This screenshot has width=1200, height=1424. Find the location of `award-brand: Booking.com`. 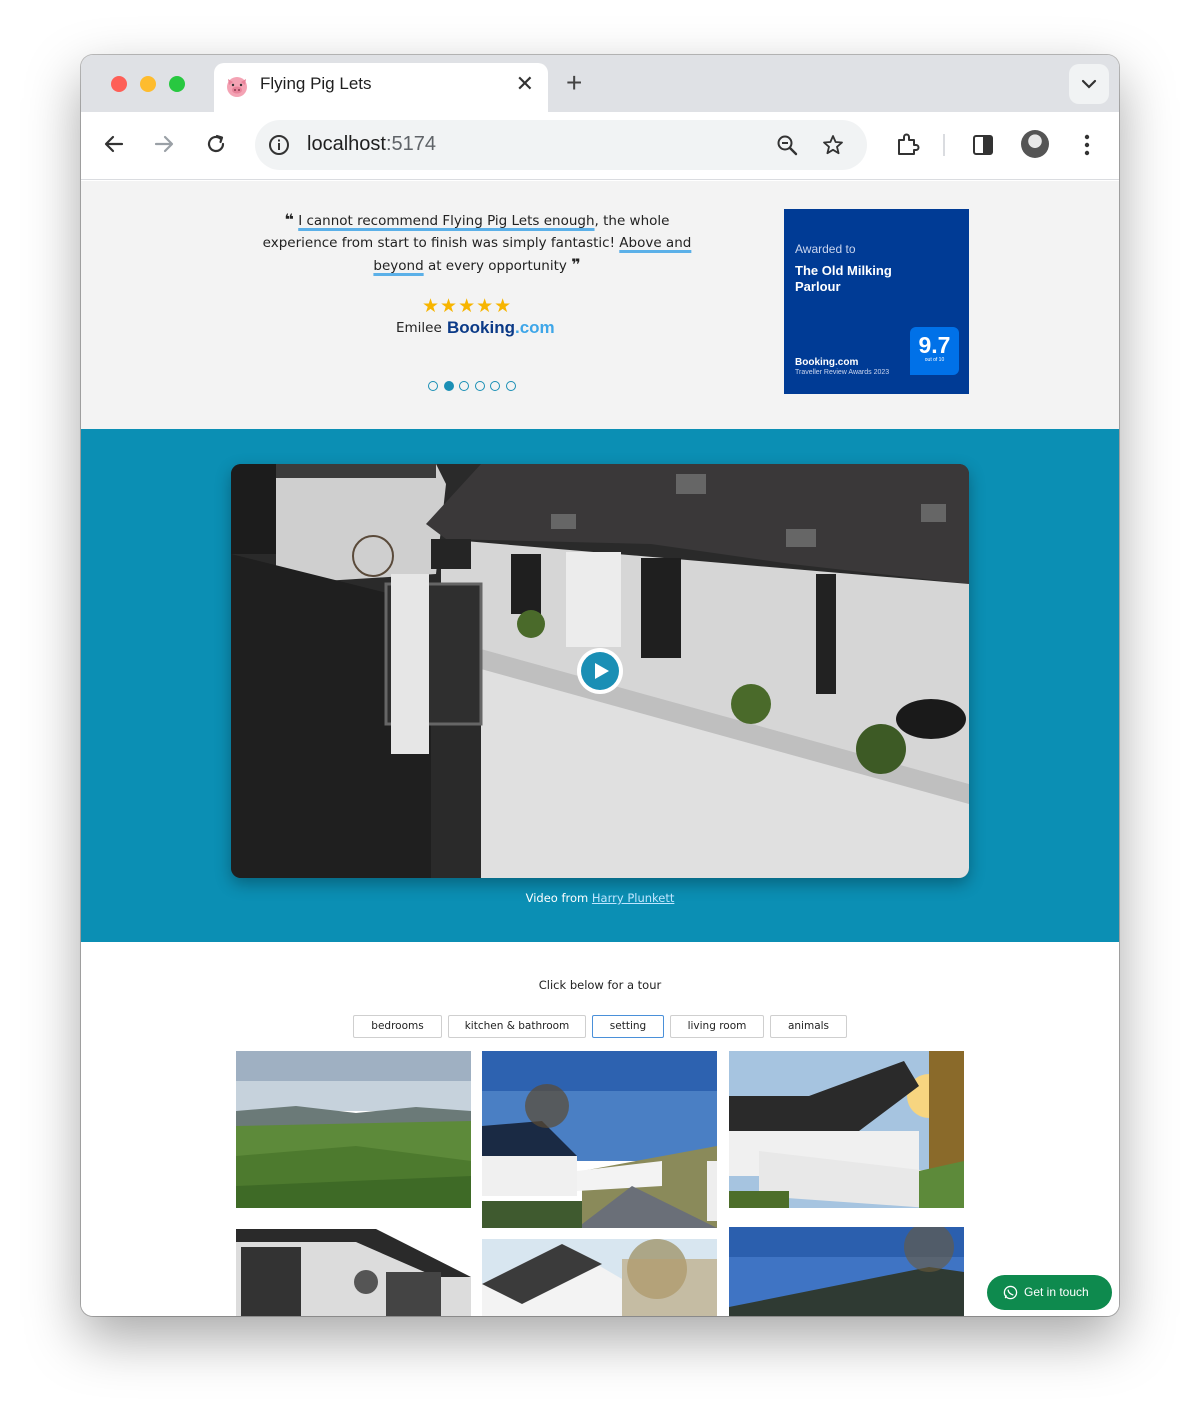

award-brand: Booking.com is located at coordinates (827, 362).